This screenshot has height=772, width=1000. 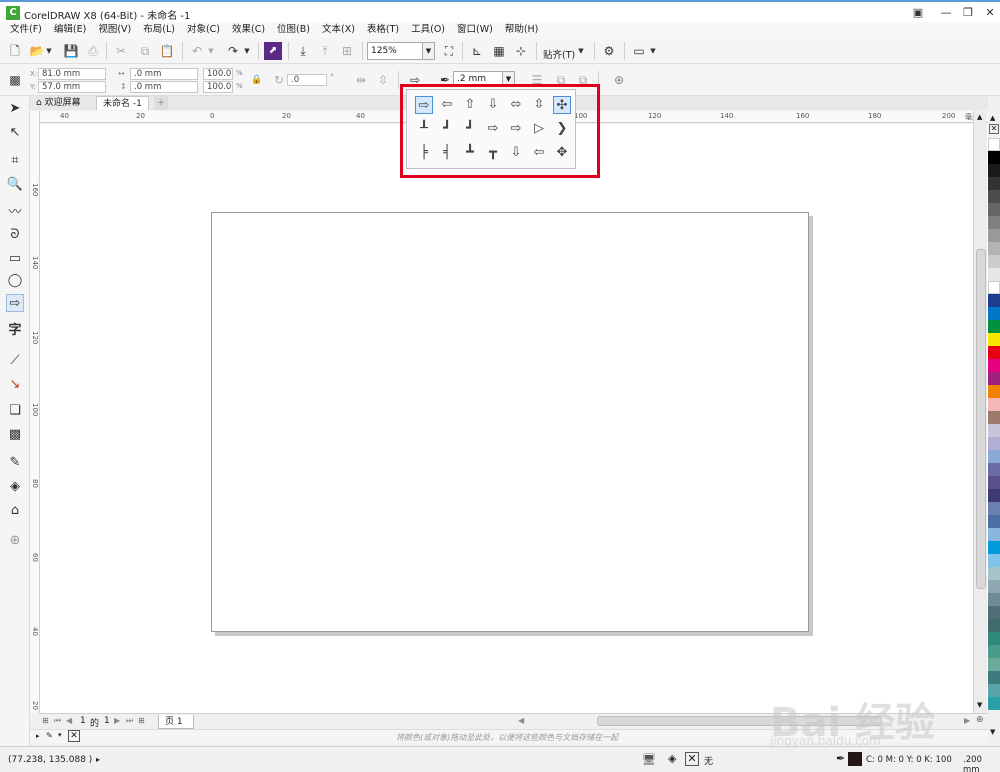 I want to click on add-page-before-icon: ⊞, so click(x=45, y=720).